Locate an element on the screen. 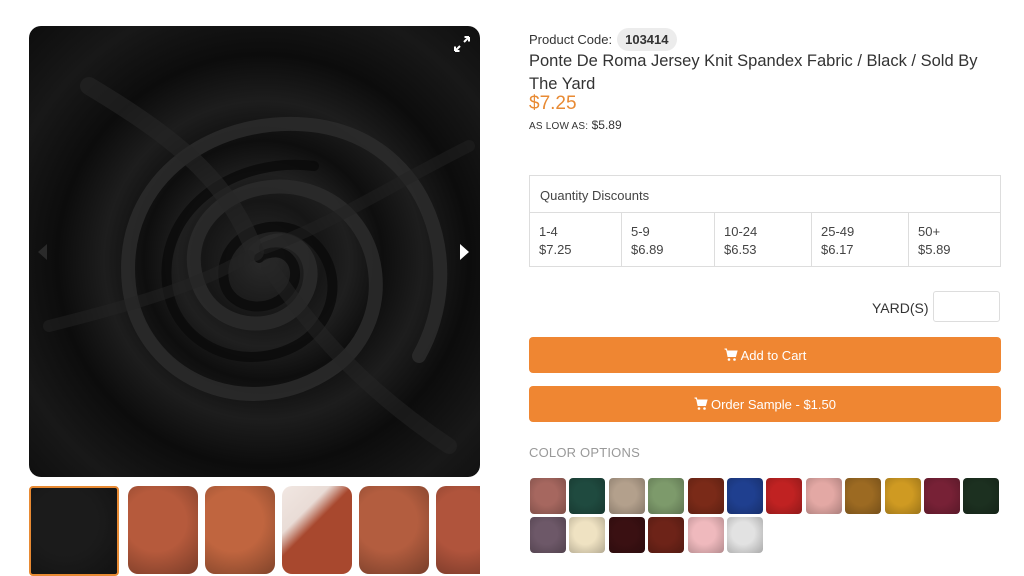  discount-tier: 25-49 $6.17 is located at coordinates (860, 240).